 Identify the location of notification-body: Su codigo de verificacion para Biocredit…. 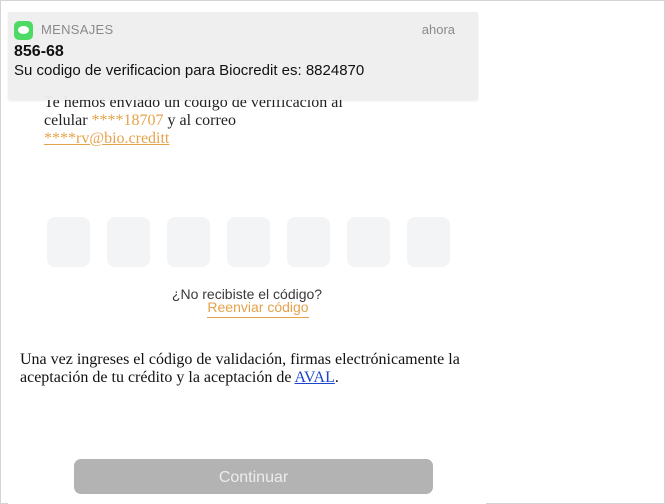
(189, 70).